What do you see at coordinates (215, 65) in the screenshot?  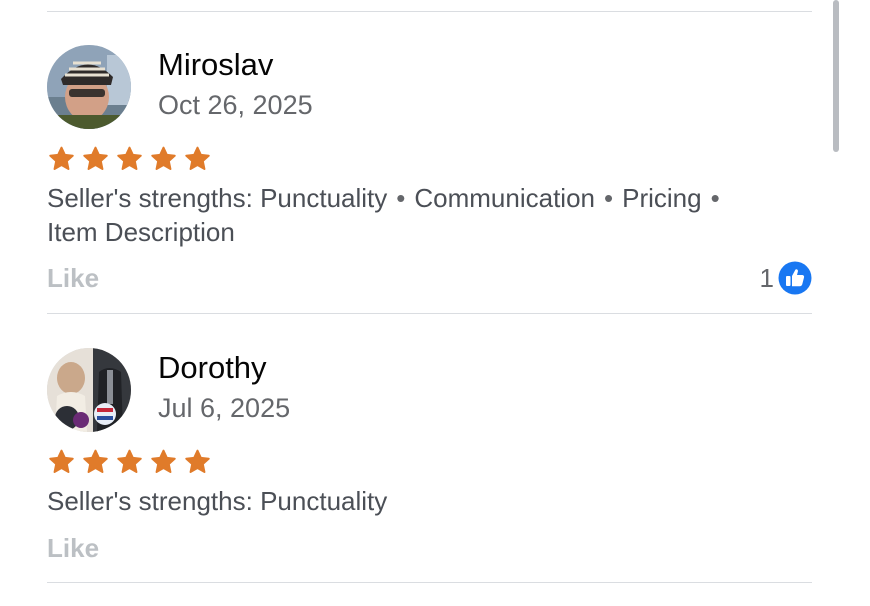 I see `reviewer-name: Miroslav` at bounding box center [215, 65].